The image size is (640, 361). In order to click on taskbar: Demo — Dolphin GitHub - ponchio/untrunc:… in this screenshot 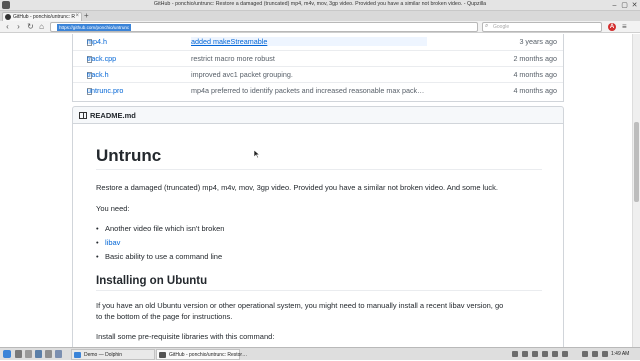, I will do `click(320, 353)`.